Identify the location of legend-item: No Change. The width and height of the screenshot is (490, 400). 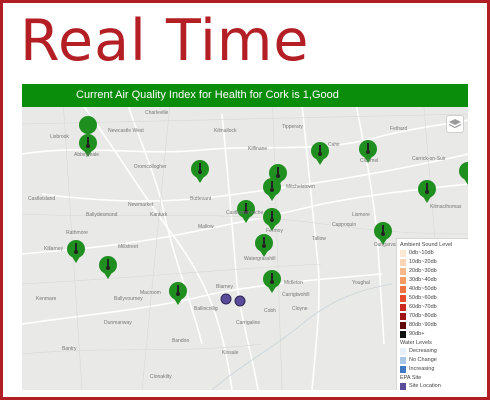
(433, 360).